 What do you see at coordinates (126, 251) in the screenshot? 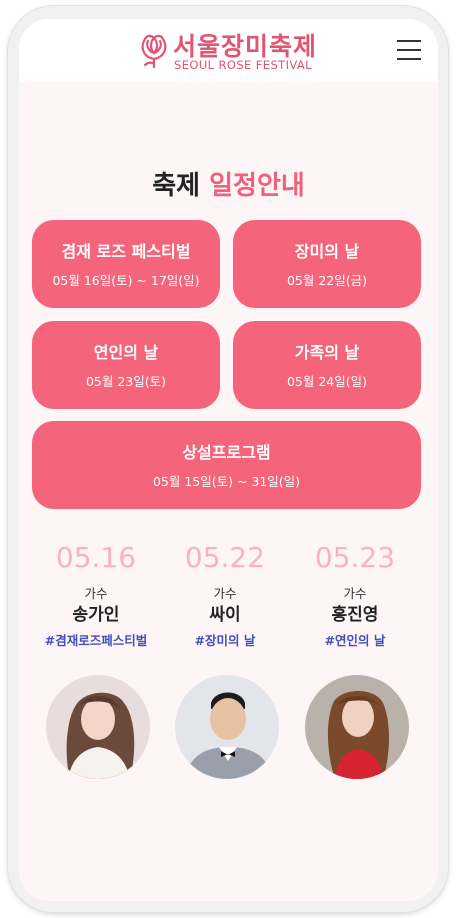
I see `event-name: 겸재 로즈 페스티벌` at bounding box center [126, 251].